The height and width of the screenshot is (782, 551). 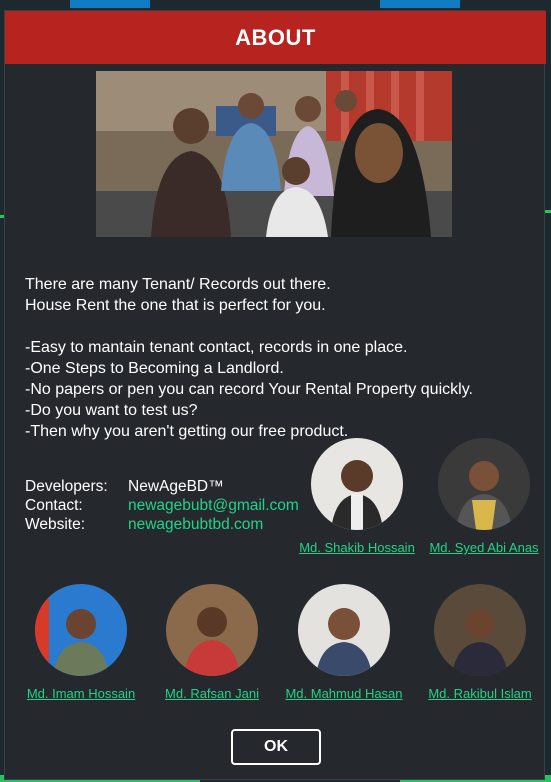 I want to click on team-member-card: Md. Rafsan Jani, so click(x=212, y=642).